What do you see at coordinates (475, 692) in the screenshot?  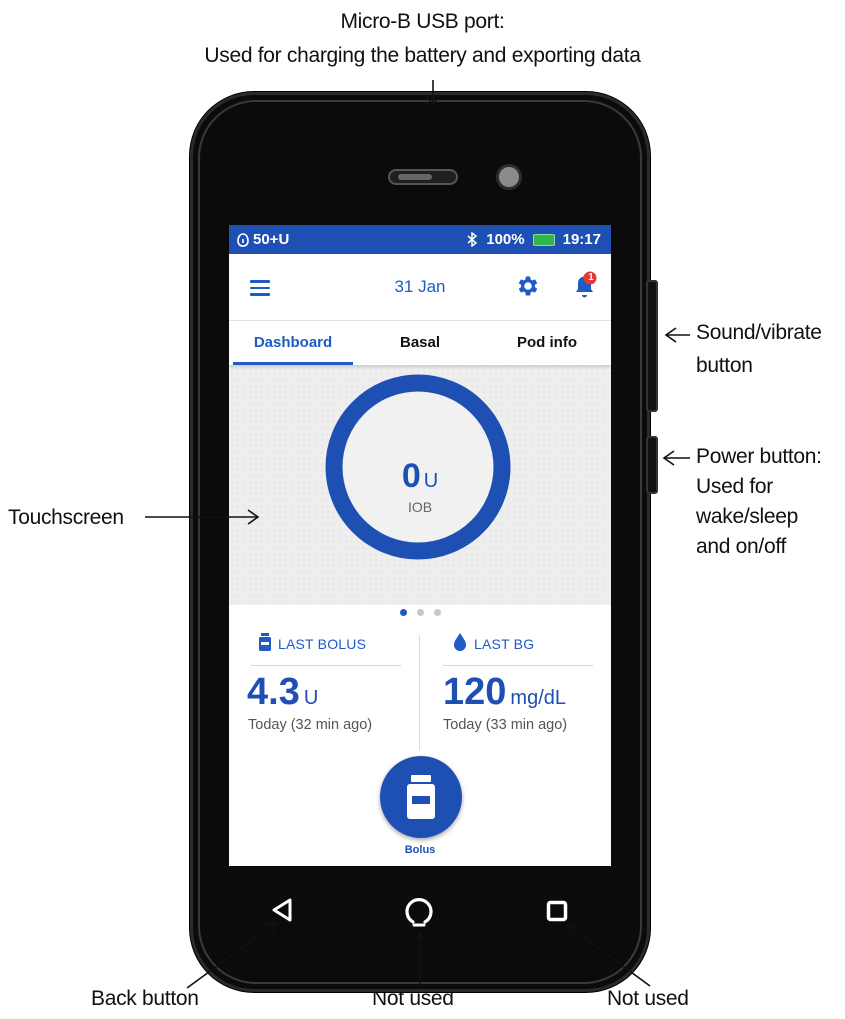 I see `last-bg-value: 120` at bounding box center [475, 692].